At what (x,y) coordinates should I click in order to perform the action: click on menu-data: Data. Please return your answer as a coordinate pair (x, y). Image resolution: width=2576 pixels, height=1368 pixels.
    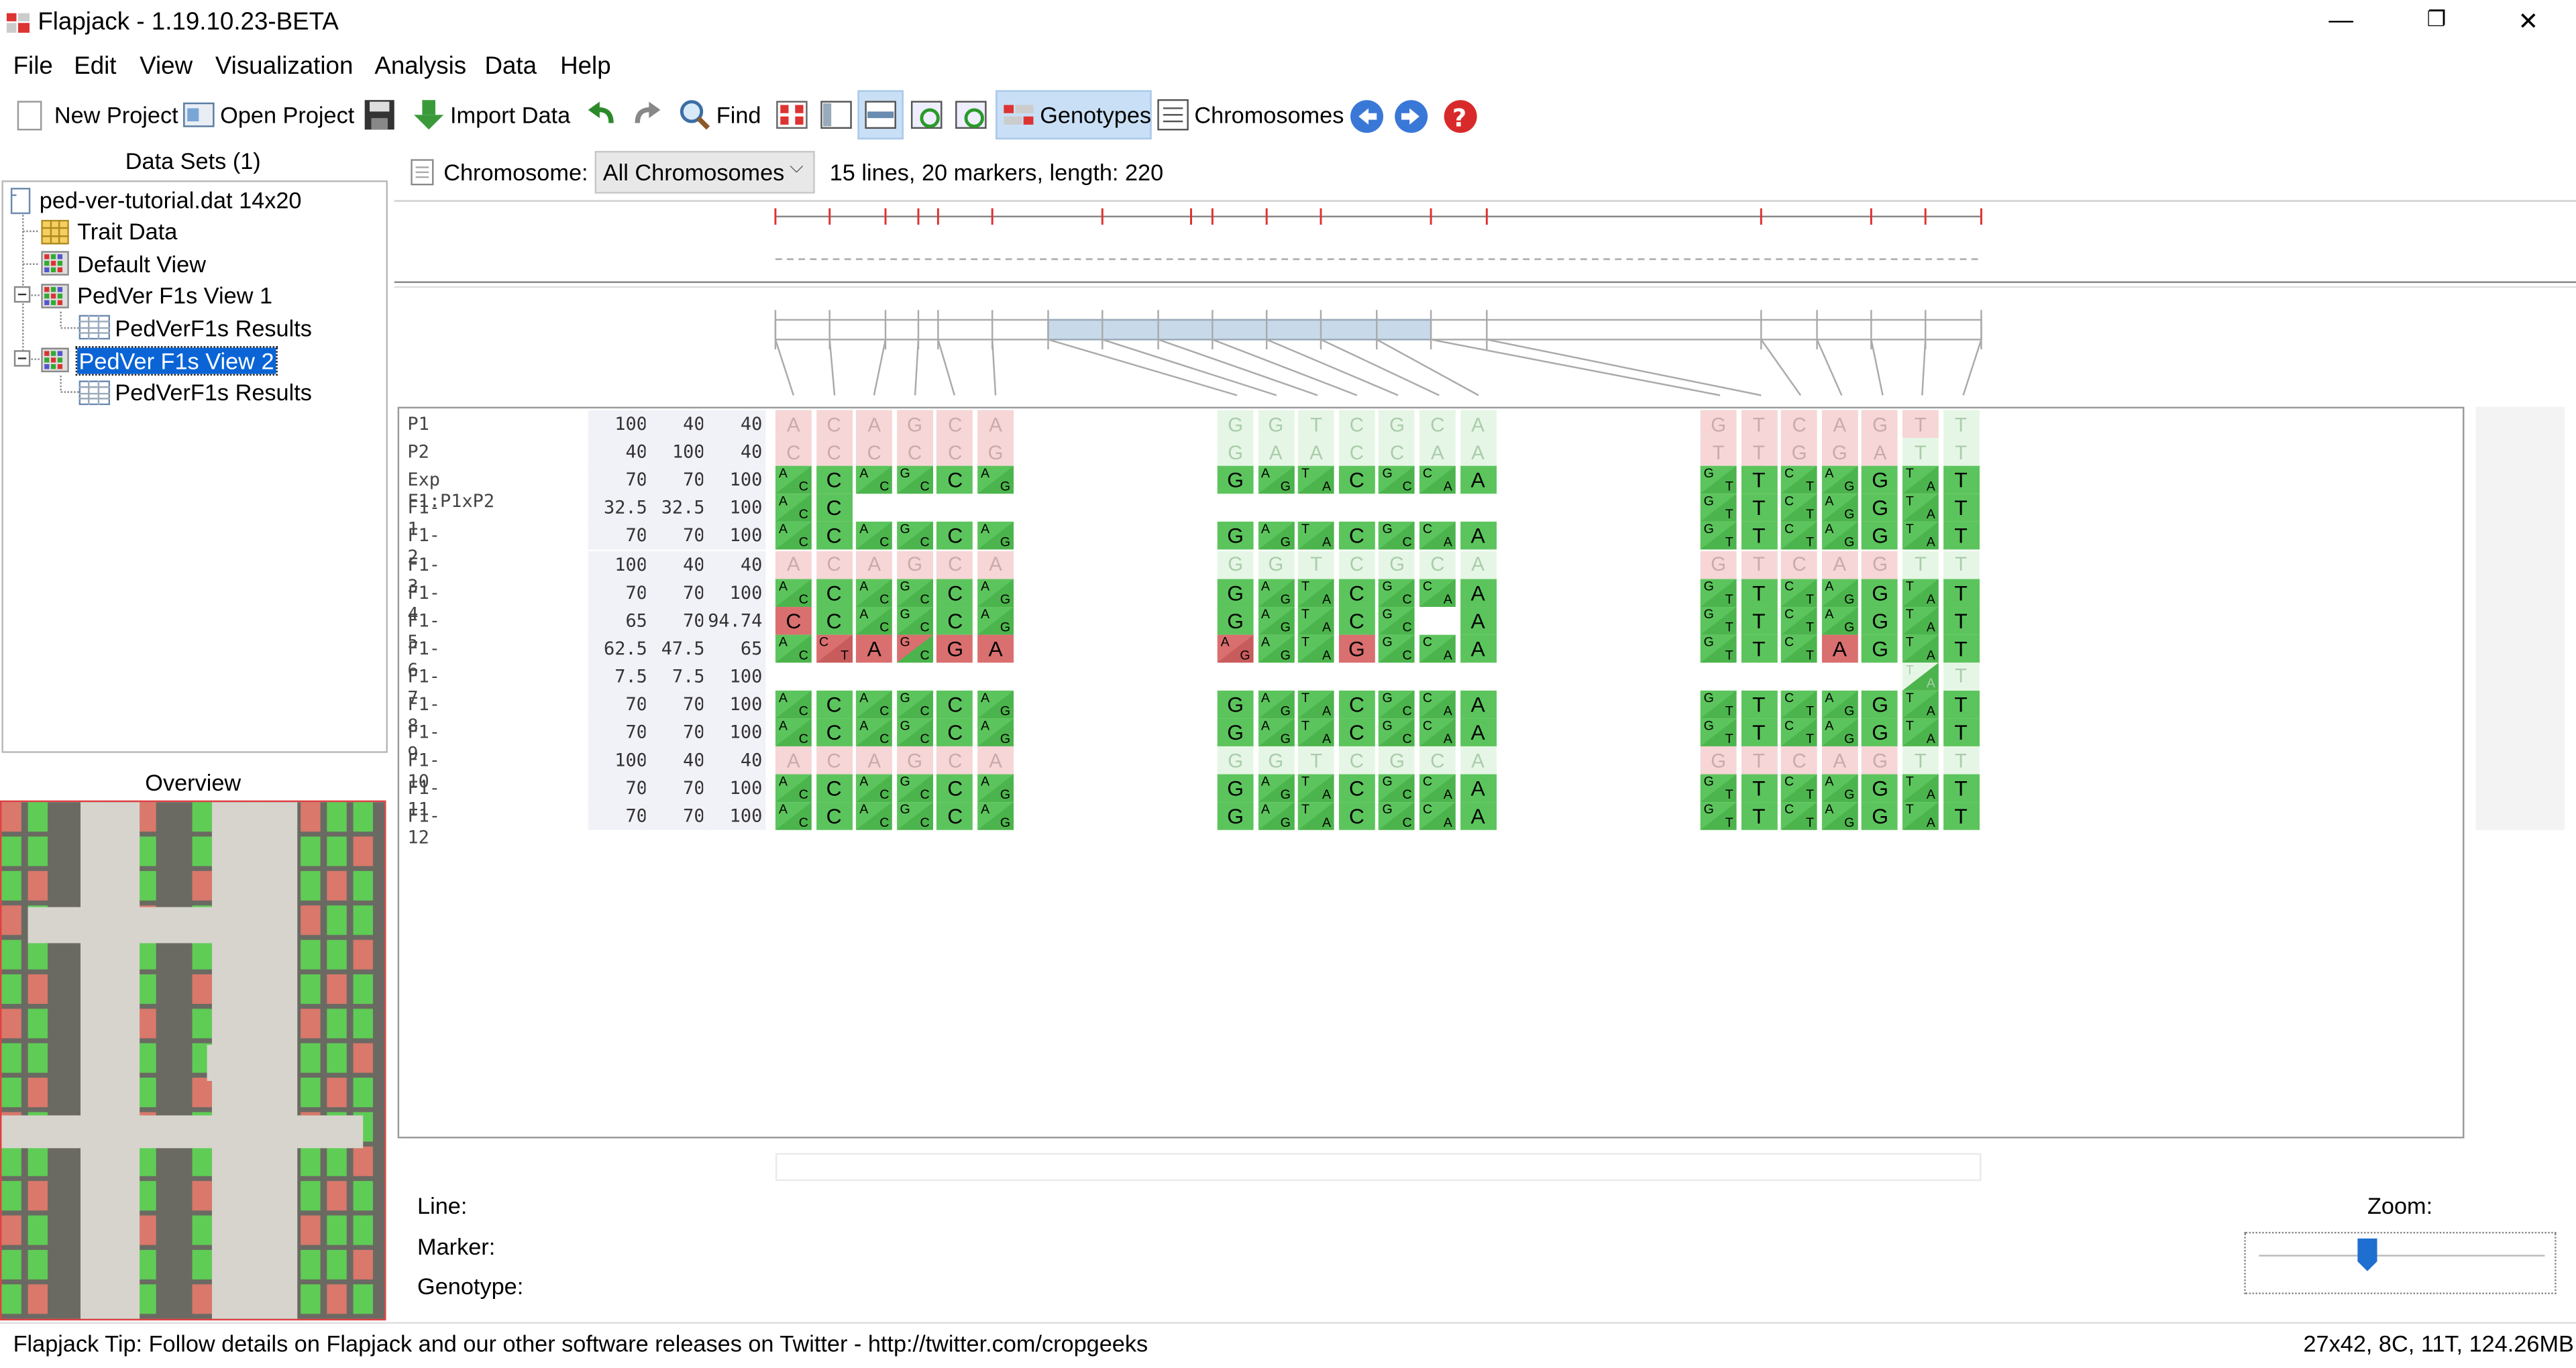
    Looking at the image, I should click on (510, 66).